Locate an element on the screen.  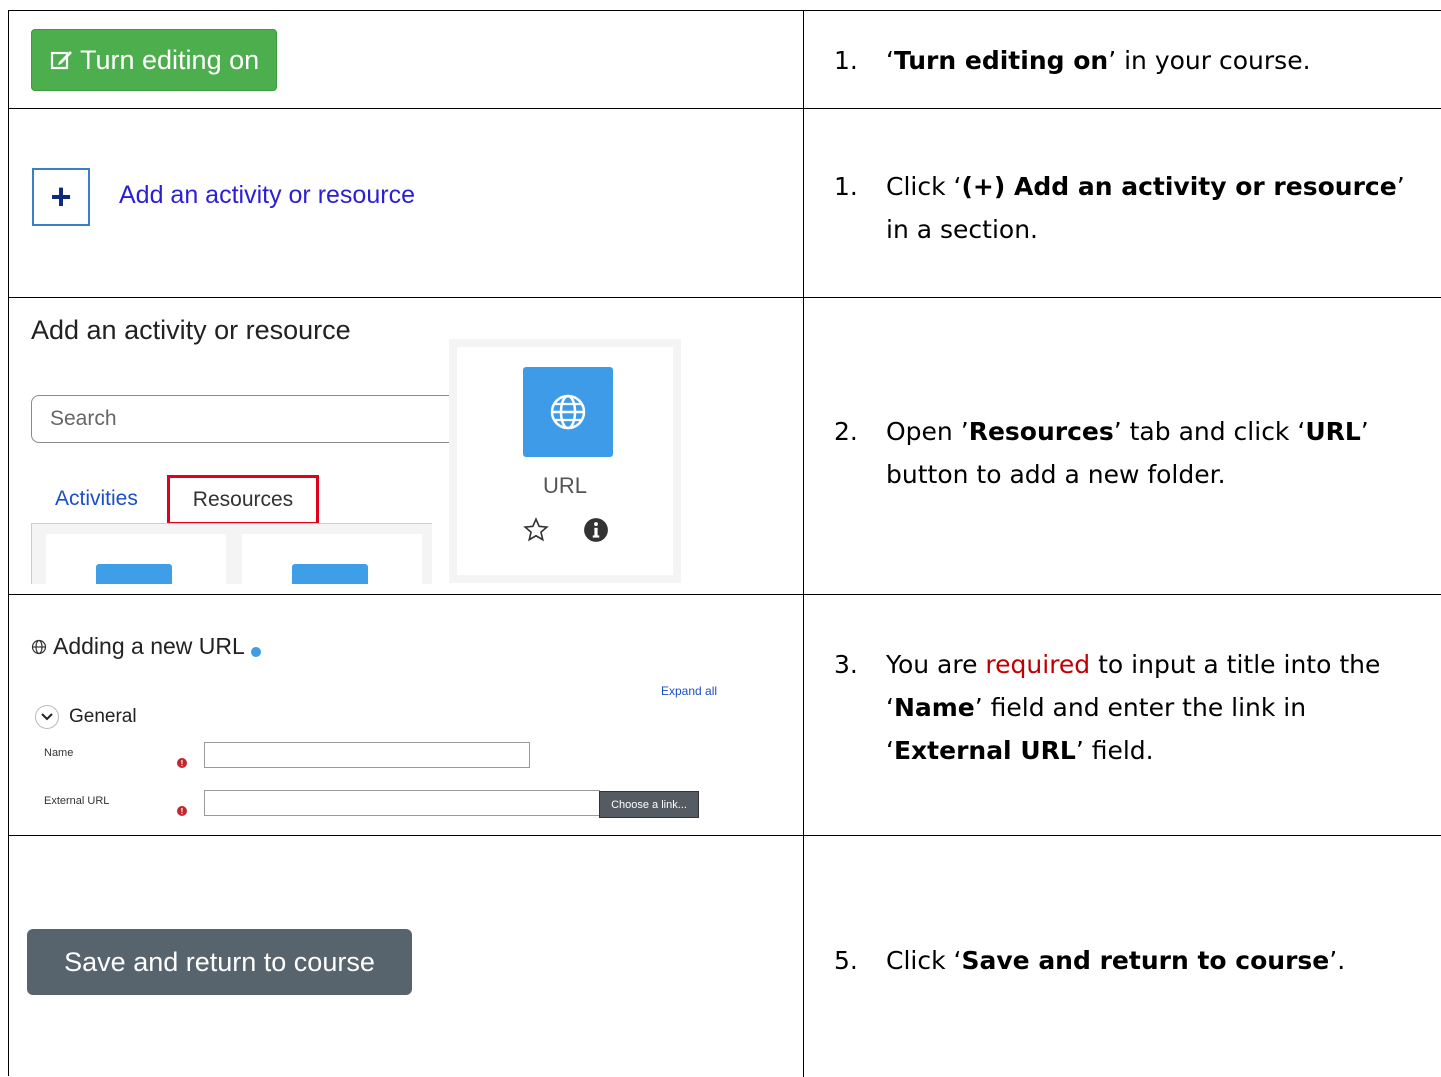
text-fragment: button to add a new folder. is located at coordinates (1056, 474).